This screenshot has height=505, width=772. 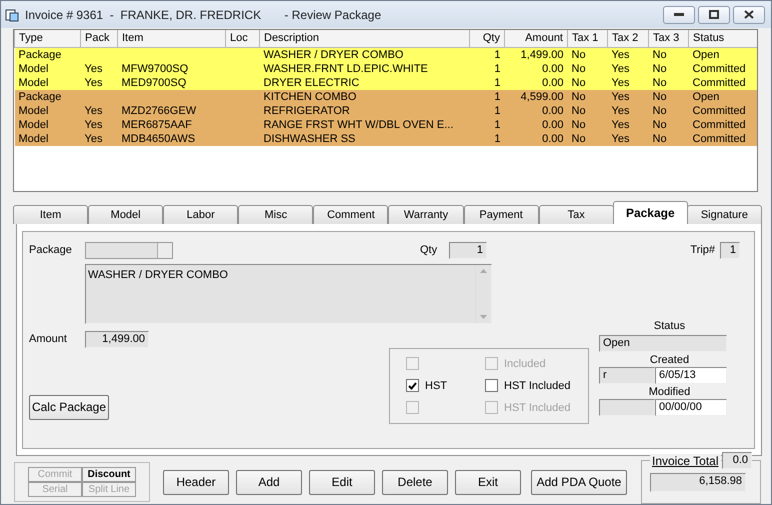 I want to click on table-cell: DISHWASHER SS, so click(x=365, y=139).